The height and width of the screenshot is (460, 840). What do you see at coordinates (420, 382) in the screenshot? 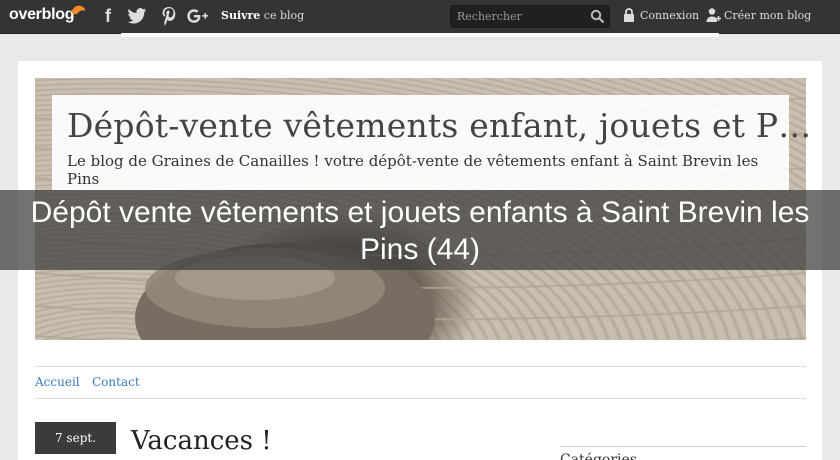
I see `main-nav: Accueil Contact` at bounding box center [420, 382].